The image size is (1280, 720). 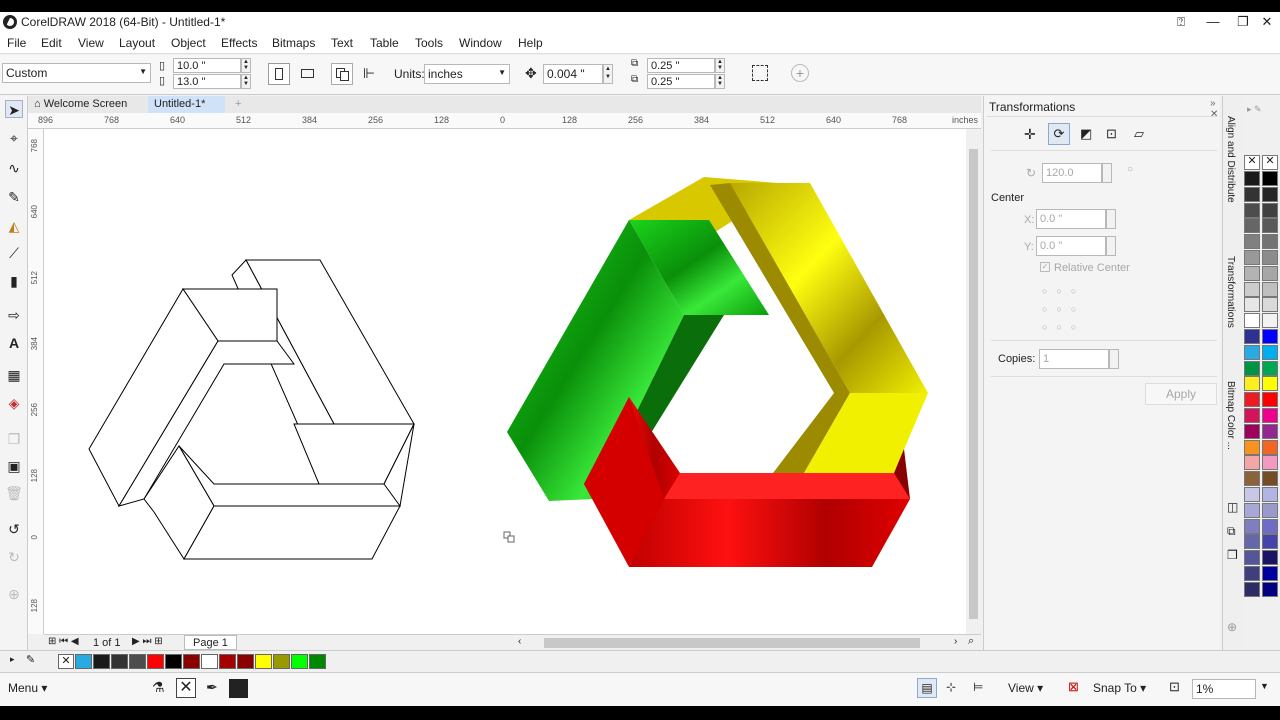 I want to click on outline-pen-icon: ✒, so click(x=212, y=687).